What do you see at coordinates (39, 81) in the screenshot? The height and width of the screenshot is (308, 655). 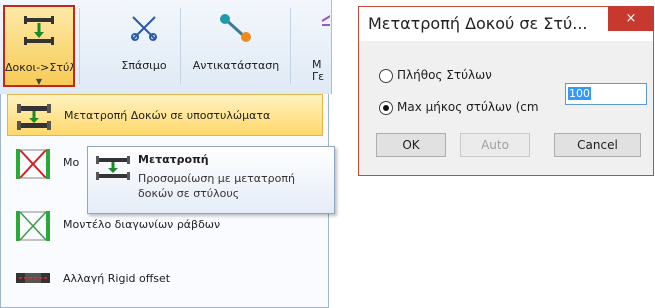 I see `chevron-down-icon: ▼` at bounding box center [39, 81].